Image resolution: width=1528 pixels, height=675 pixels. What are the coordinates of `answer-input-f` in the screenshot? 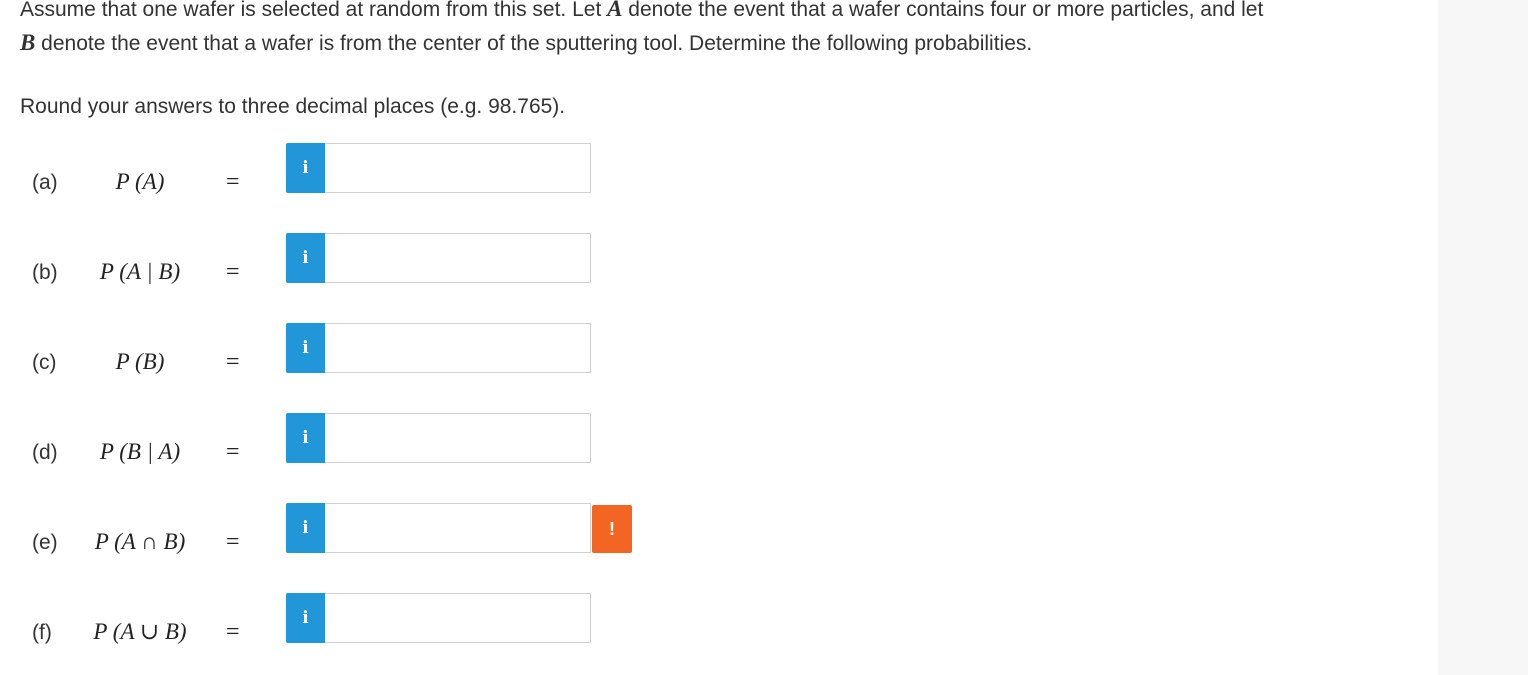 It's located at (458, 618).